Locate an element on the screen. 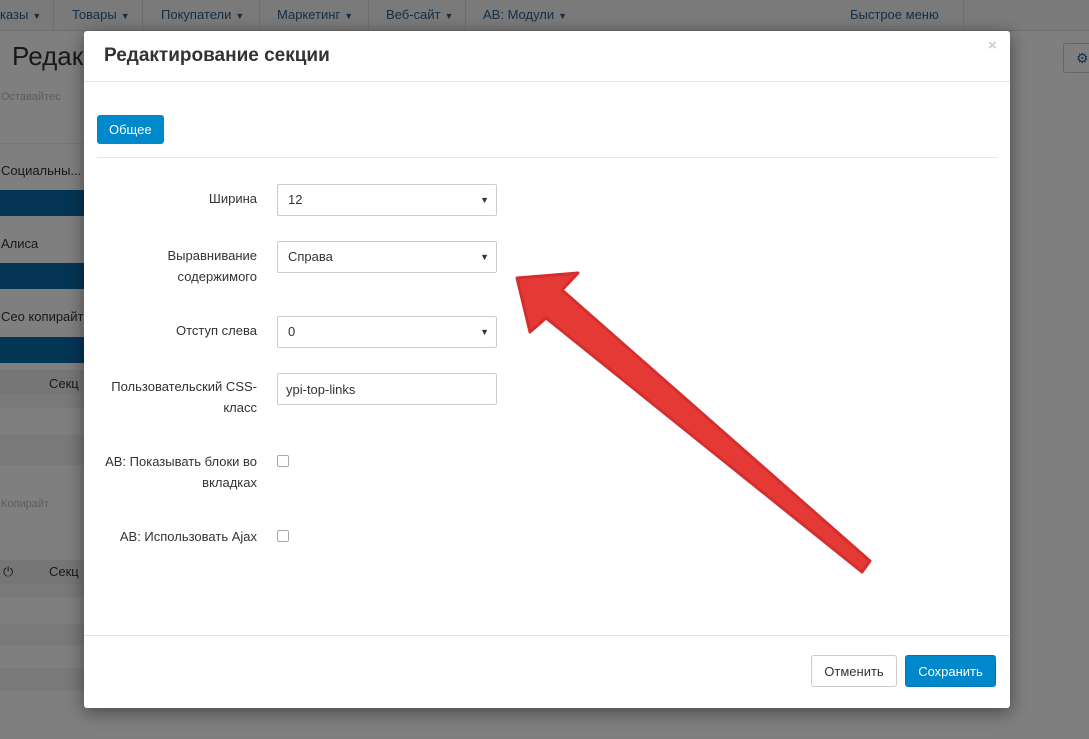 The image size is (1089, 739). offset-left-label: Отступ слева is located at coordinates (216, 330).